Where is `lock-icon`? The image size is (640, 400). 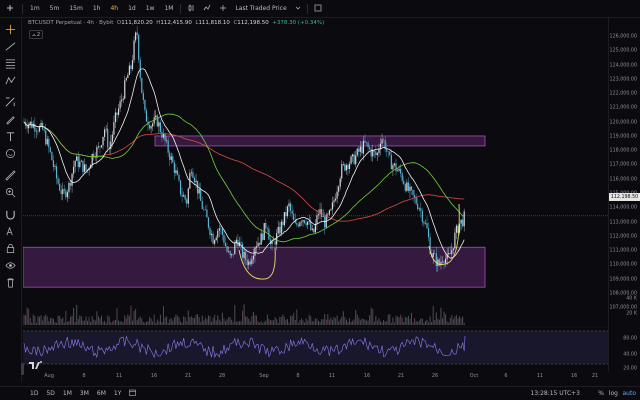
lock-icon is located at coordinates (11, 248).